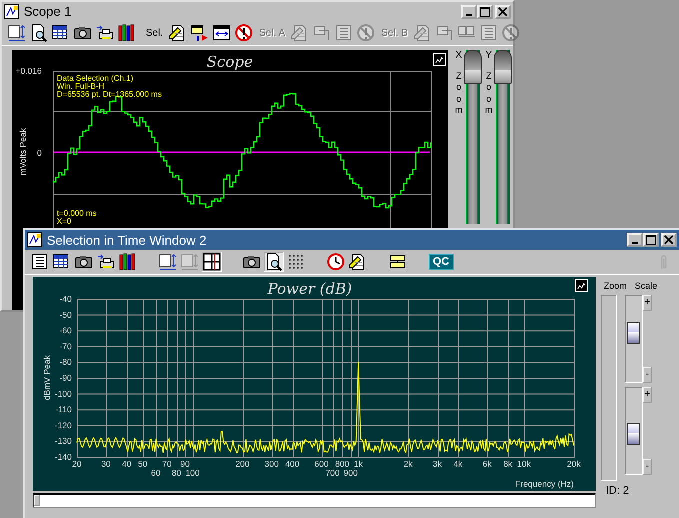 This screenshot has width=679, height=518. Describe the element at coordinates (342, 464) in the screenshot. I see `axis-tick-label: 800` at that location.